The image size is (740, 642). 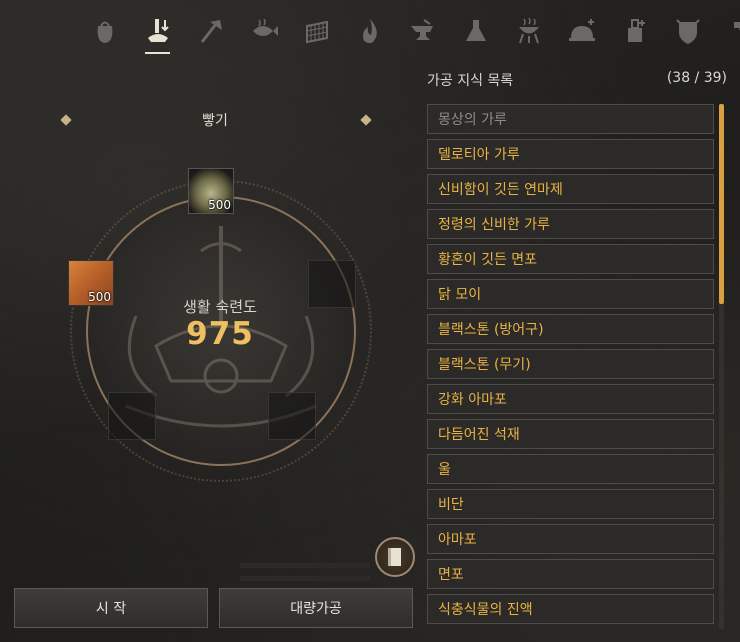 I want to click on gathering-bag-icon, so click(x=104, y=32).